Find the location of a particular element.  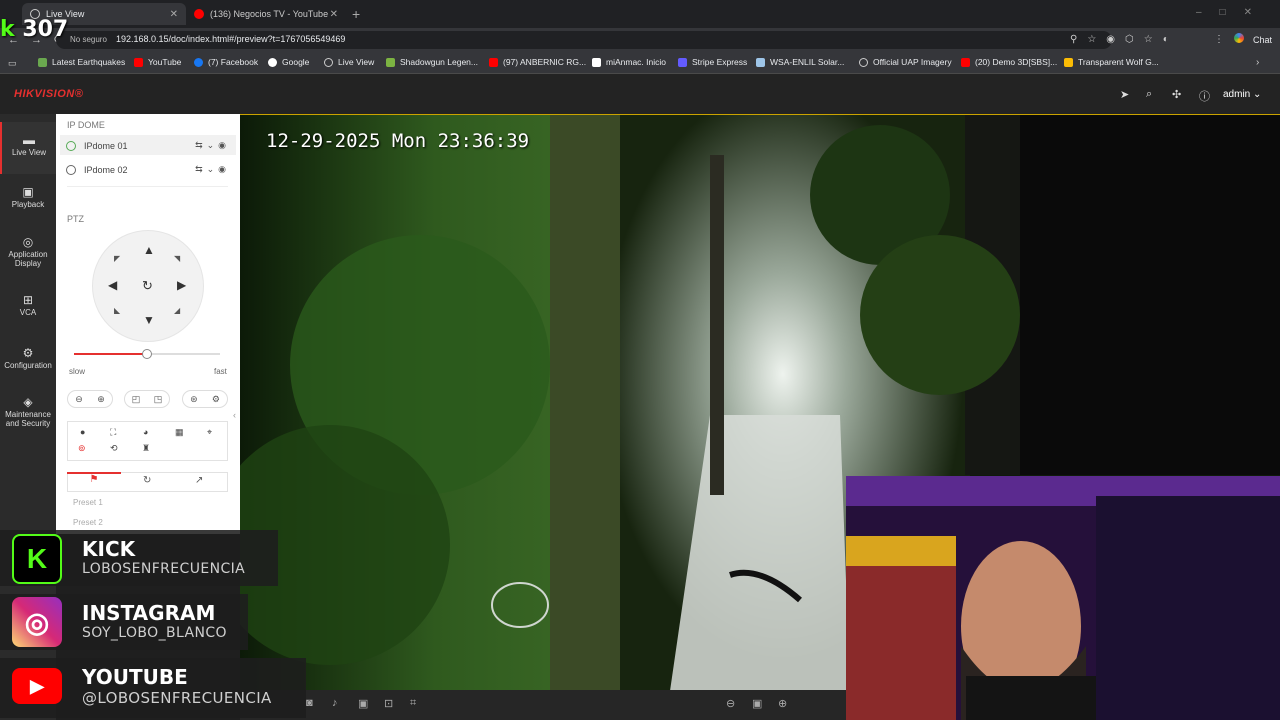

gemini-icon is located at coordinates (1239, 38).